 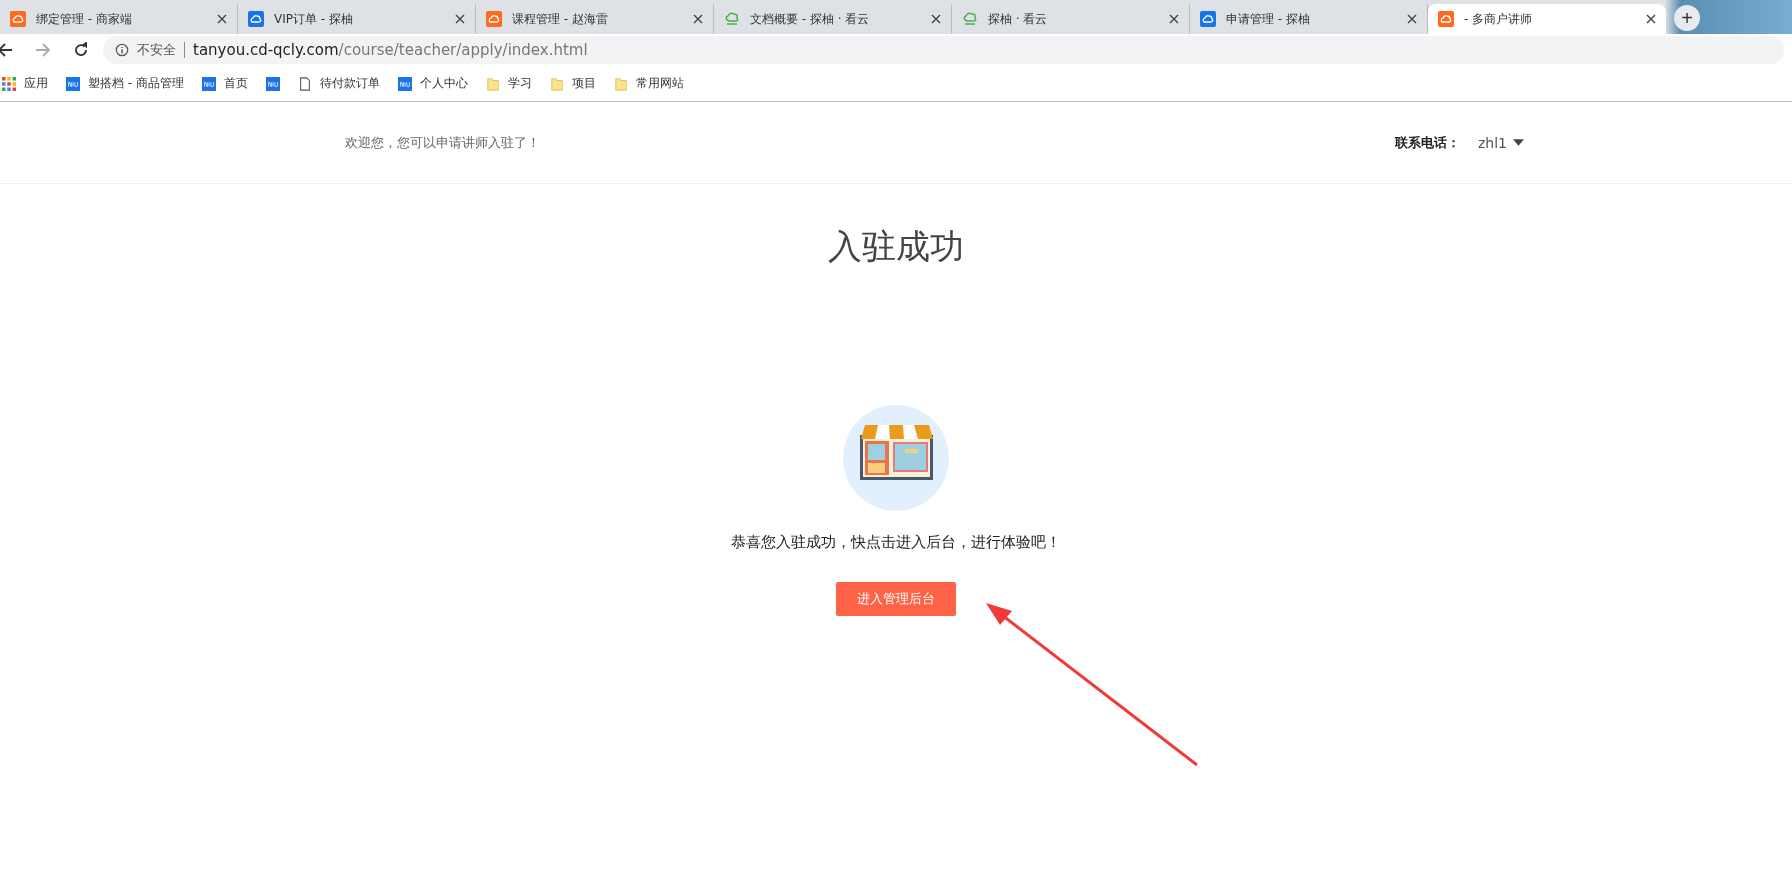 I want to click on bookmark: 塑搭档 - 商品管理, so click(x=125, y=83).